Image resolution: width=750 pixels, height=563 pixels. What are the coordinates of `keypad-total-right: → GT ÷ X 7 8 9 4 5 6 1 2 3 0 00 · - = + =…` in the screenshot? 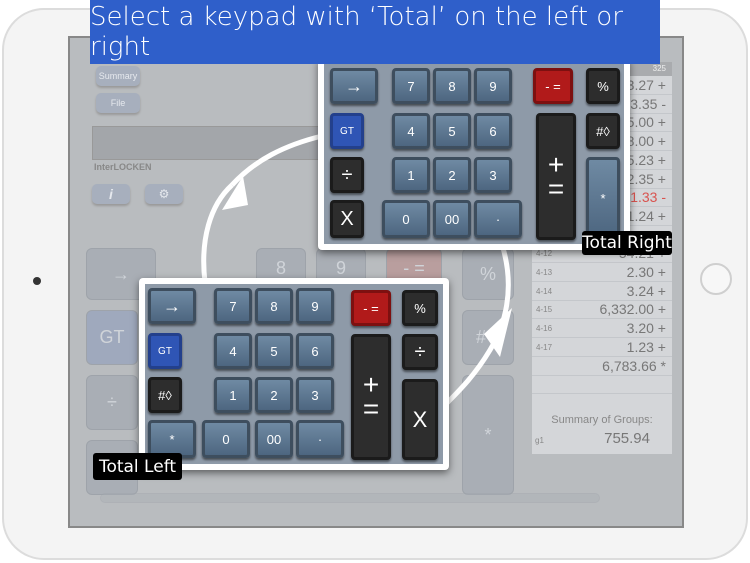 It's located at (474, 154).